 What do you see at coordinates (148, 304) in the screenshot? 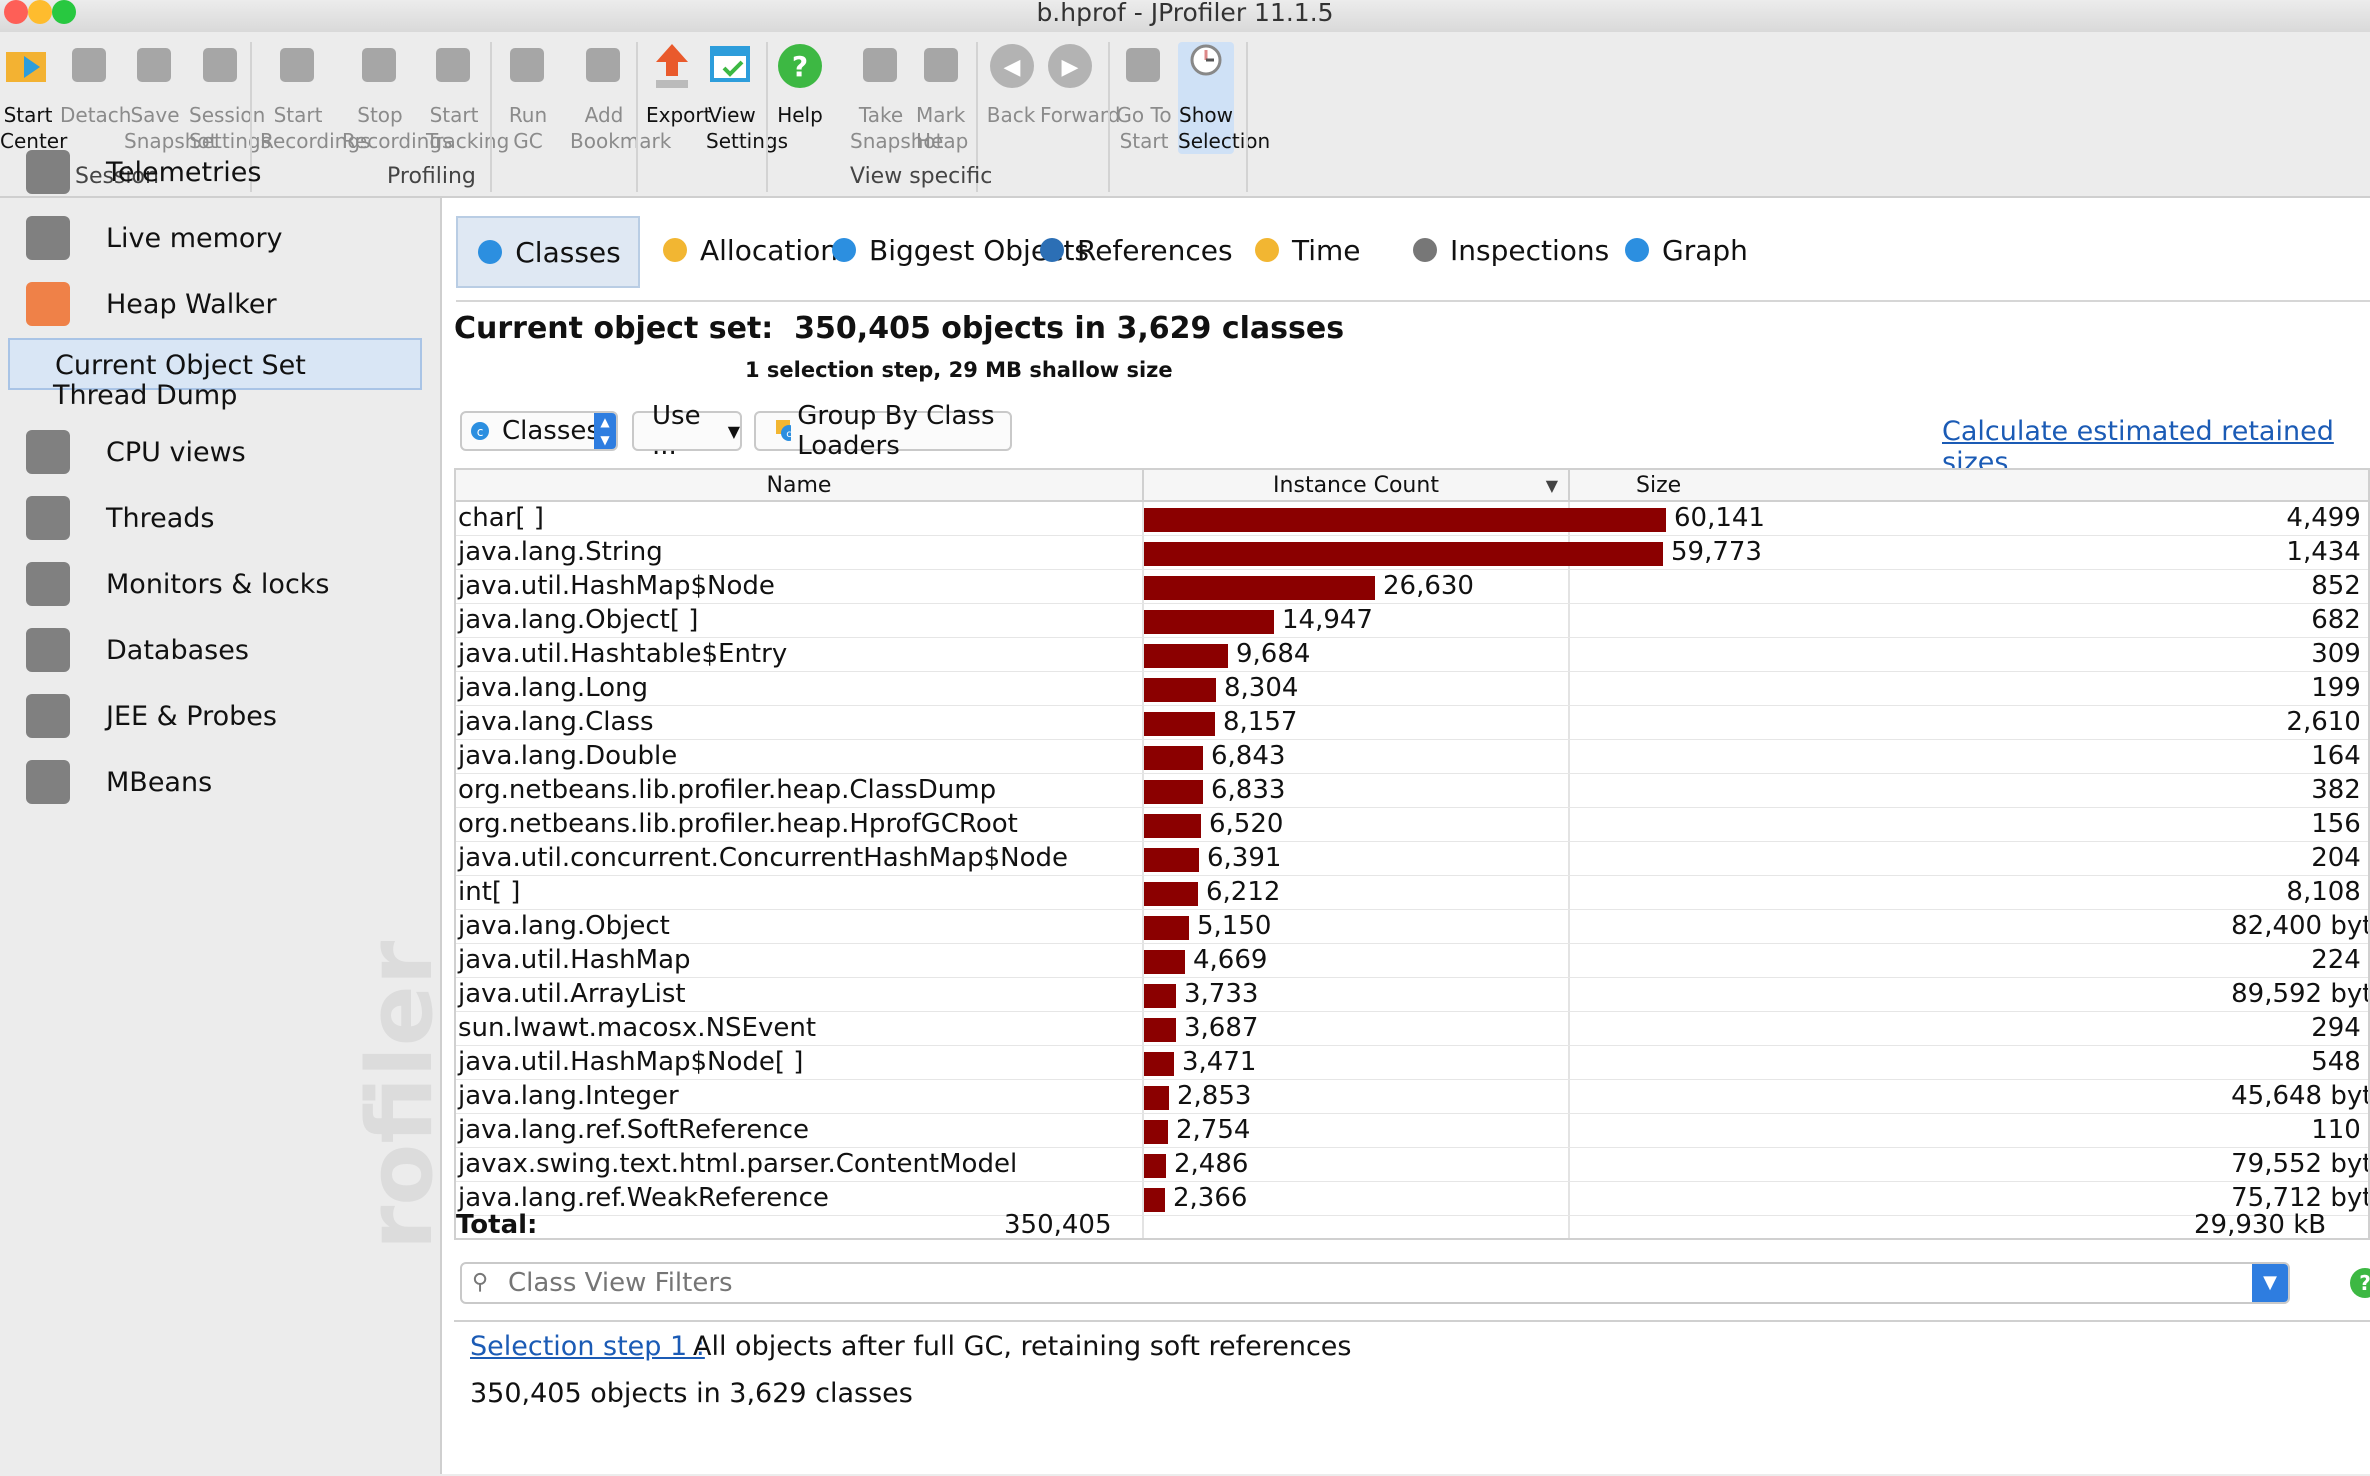
I see `sidebar-item-heap-walker: Heap Walker` at bounding box center [148, 304].